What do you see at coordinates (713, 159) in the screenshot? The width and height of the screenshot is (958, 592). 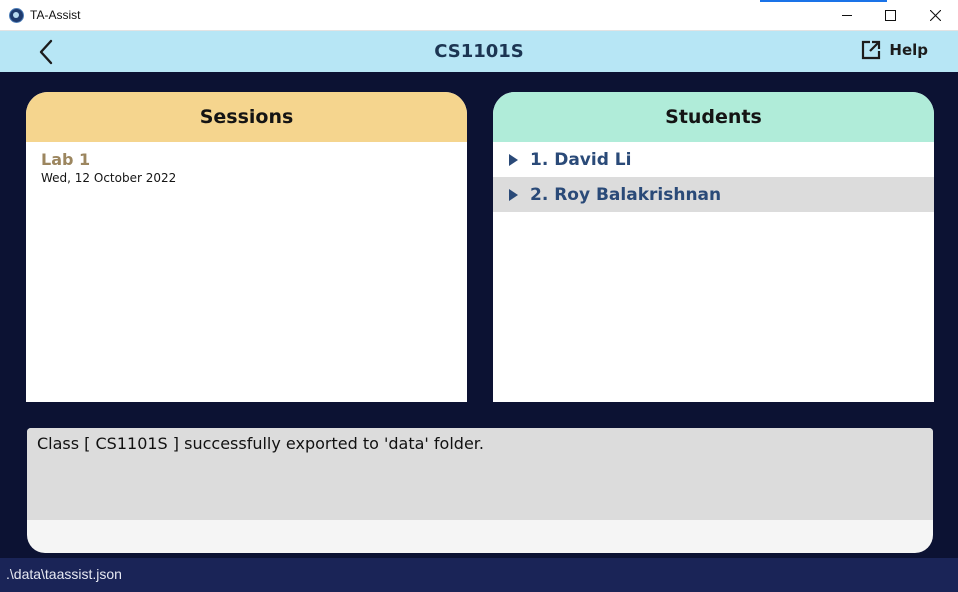 I see `student-row: 1. David Li` at bounding box center [713, 159].